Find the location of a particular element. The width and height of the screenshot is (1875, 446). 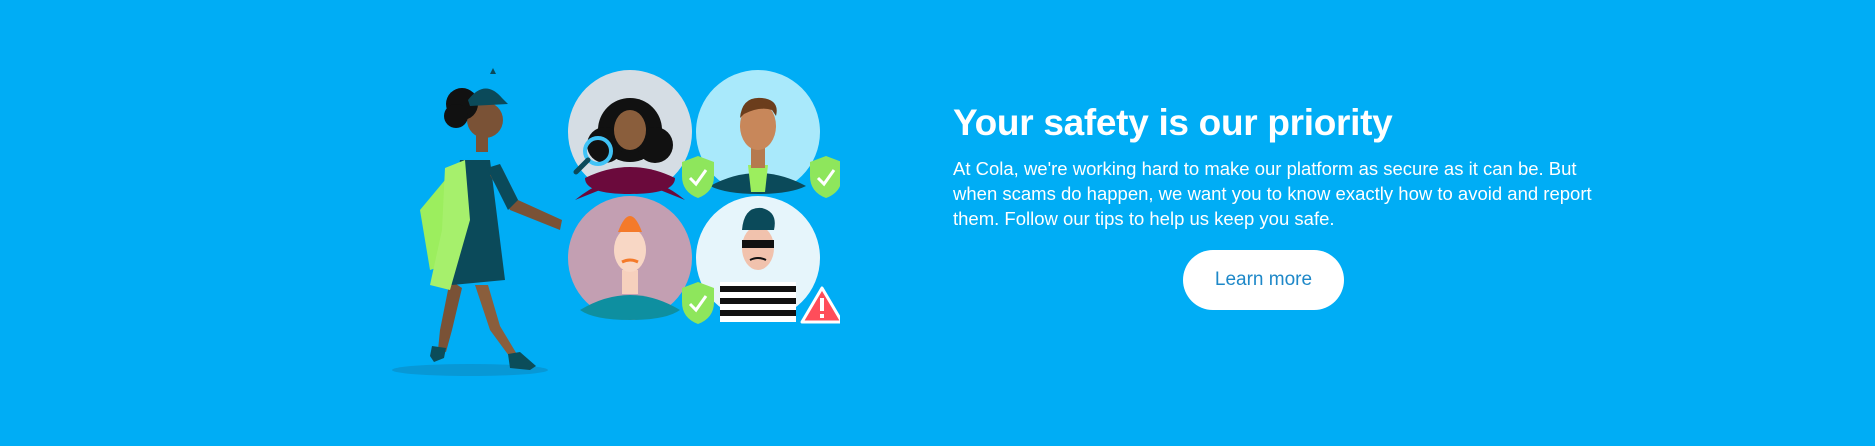

scammer-icon is located at coordinates (758, 259).